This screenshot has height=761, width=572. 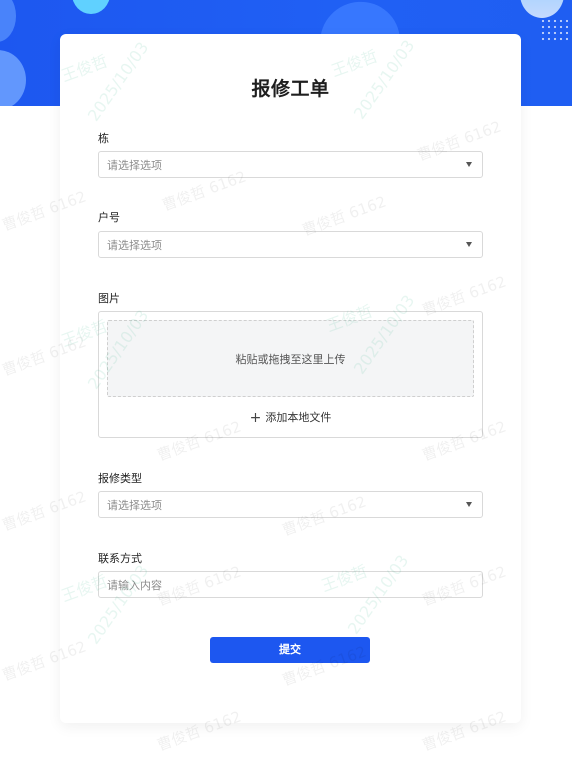 What do you see at coordinates (554, 30) in the screenshot?
I see `decor-dots` at bounding box center [554, 30].